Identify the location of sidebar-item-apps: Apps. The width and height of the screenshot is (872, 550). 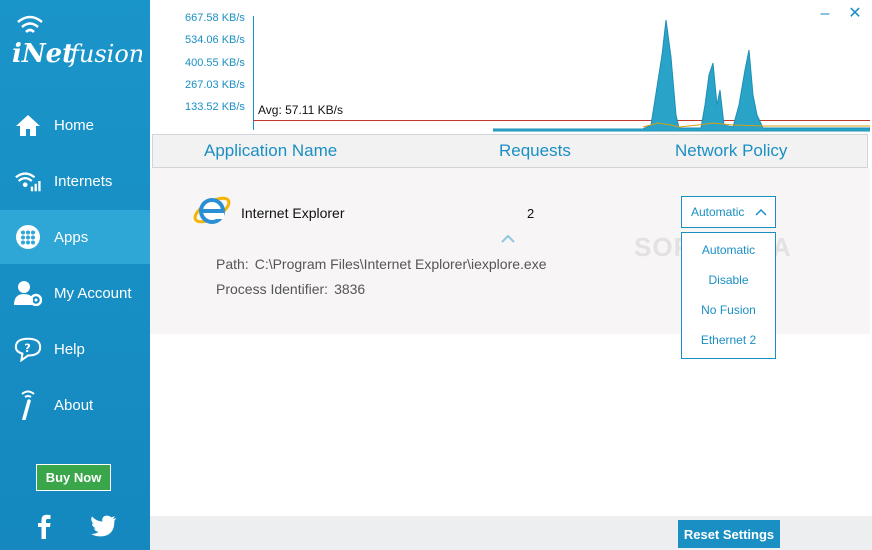
(75, 237).